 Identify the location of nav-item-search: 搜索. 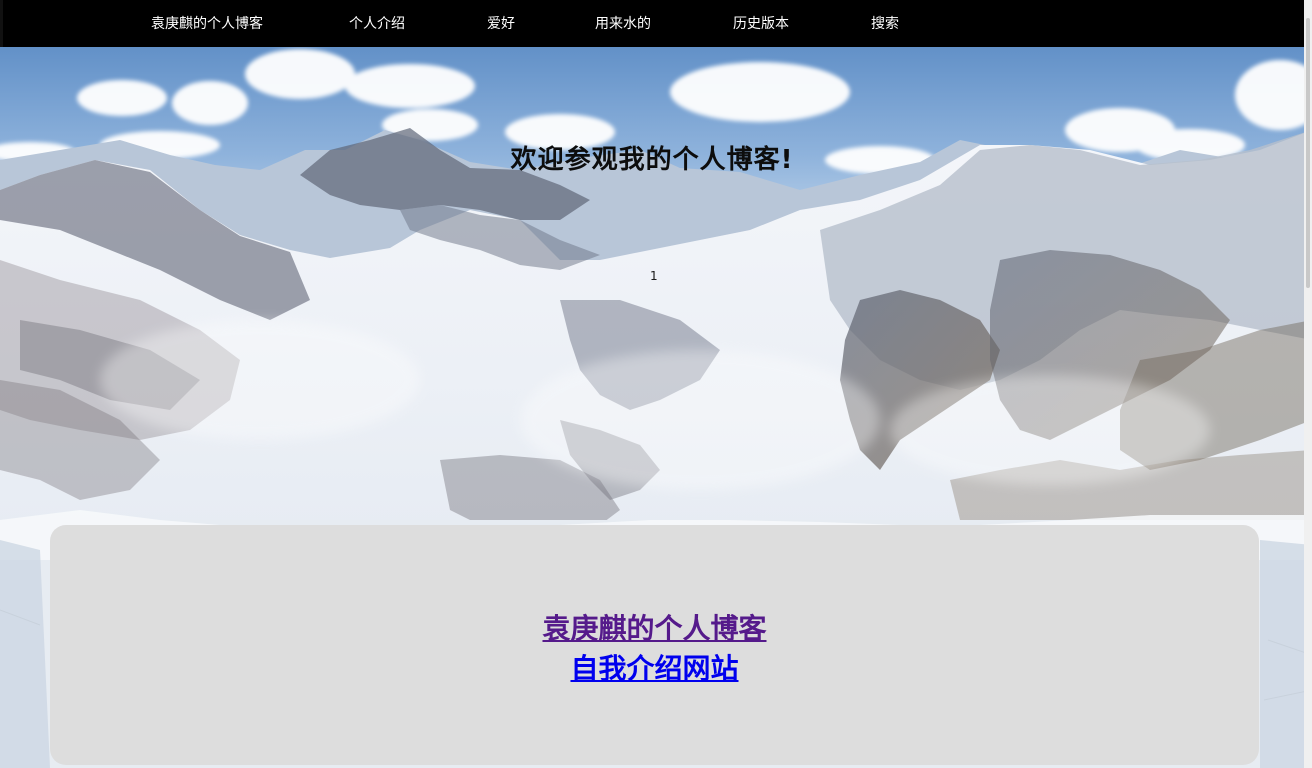
(885, 24).